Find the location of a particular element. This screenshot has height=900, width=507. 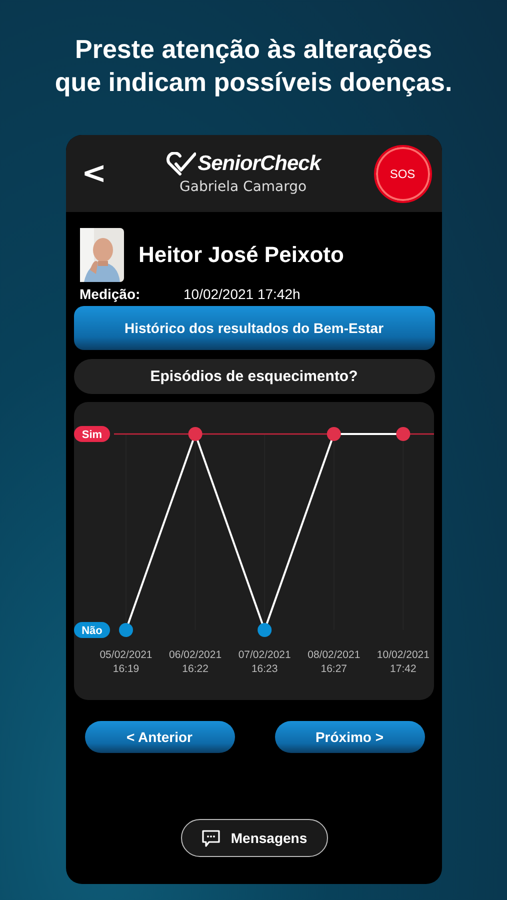

date-label: 05/02/2021 16:19 is located at coordinates (125, 662).